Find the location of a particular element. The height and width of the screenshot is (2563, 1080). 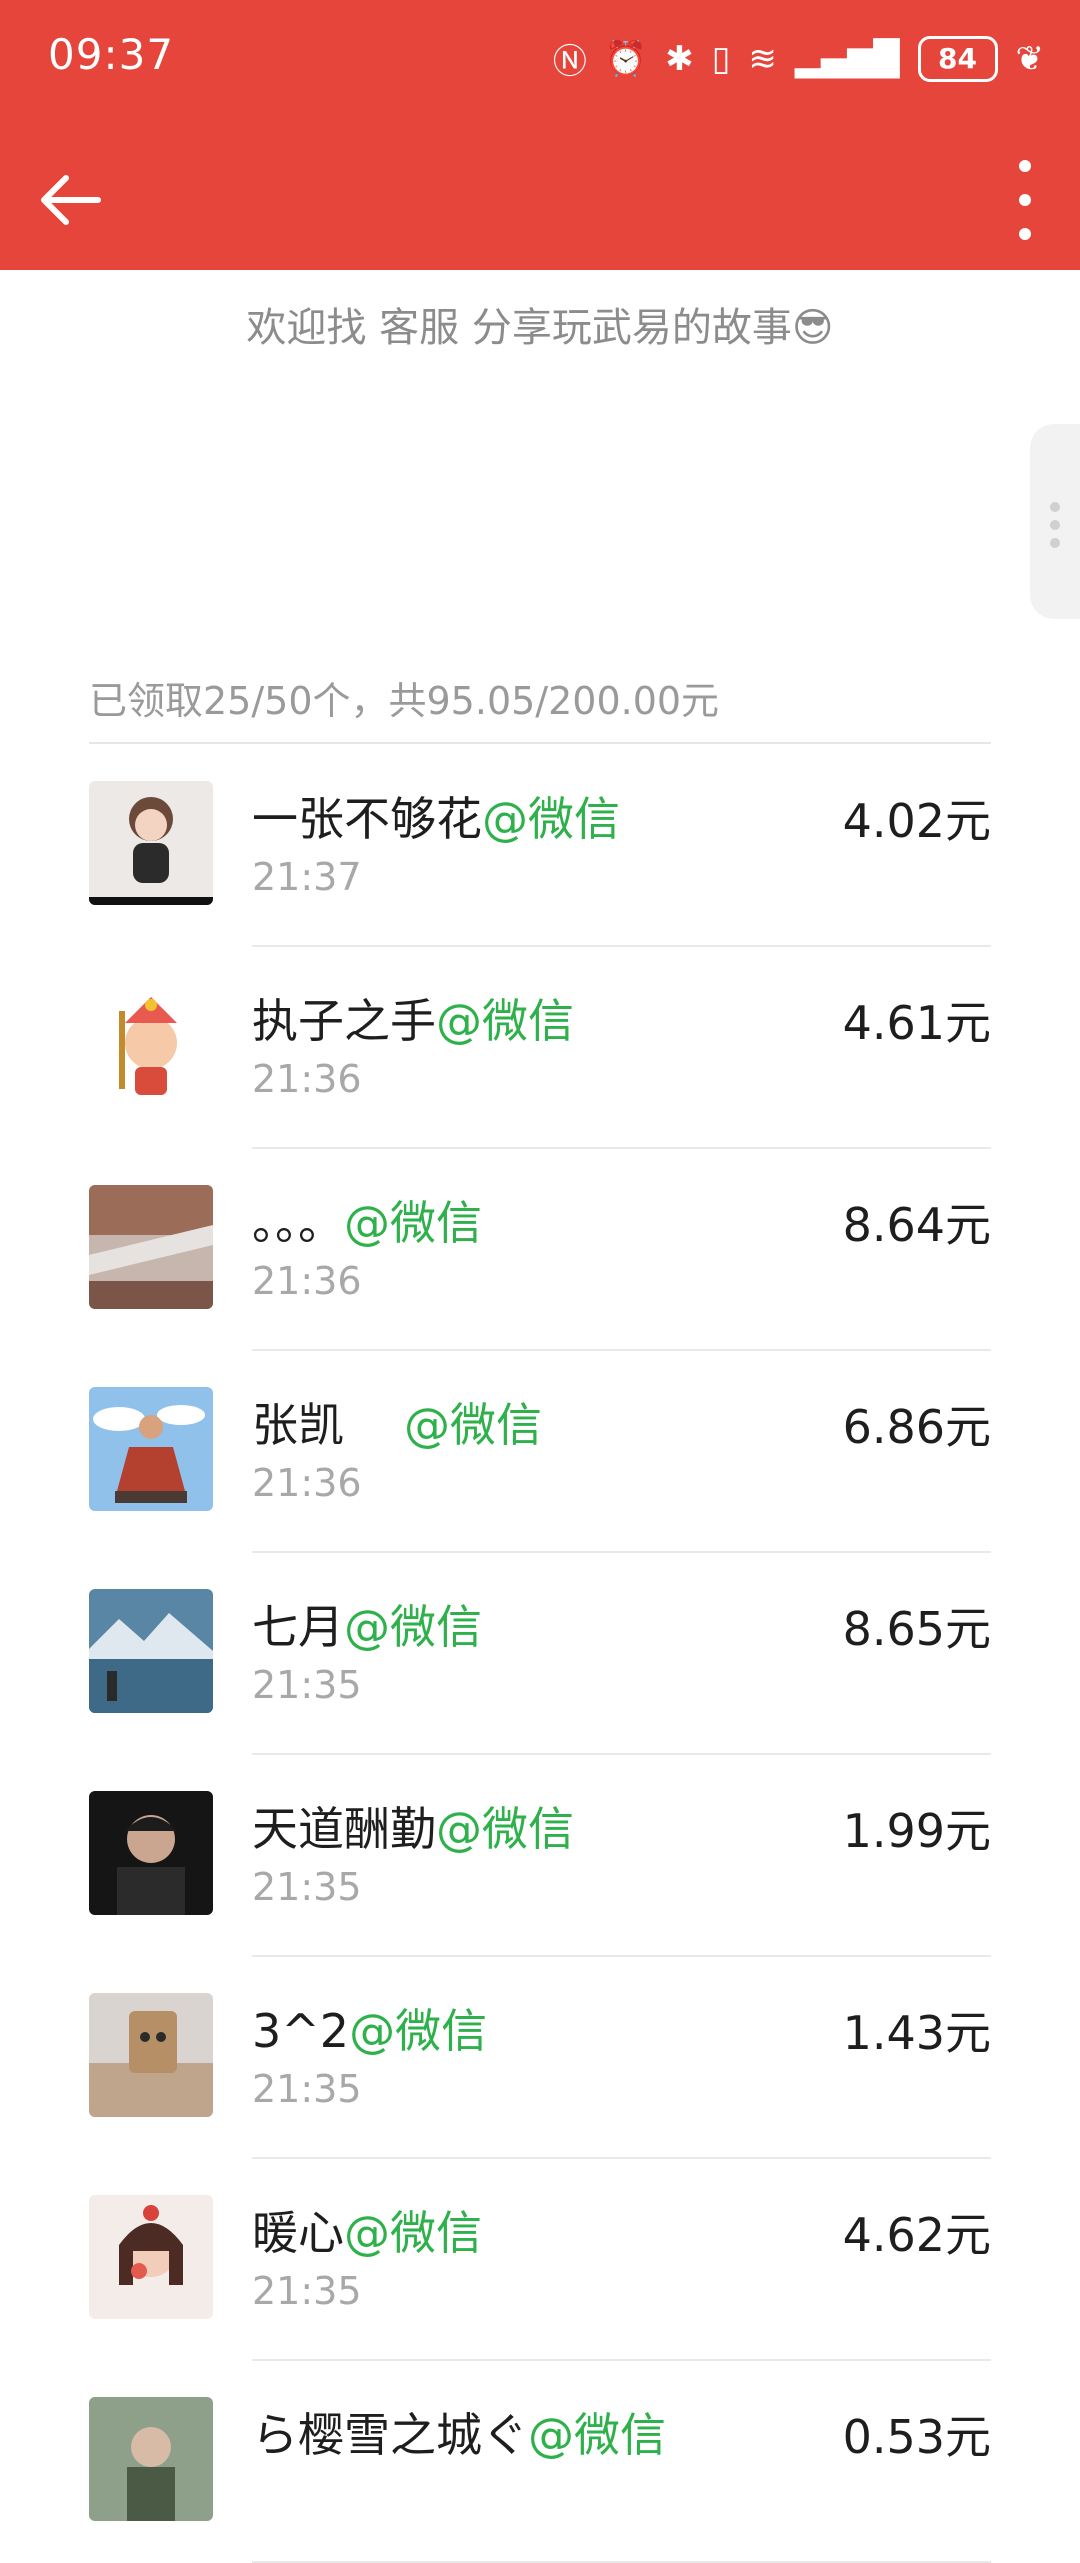

claim-time: 21:37 is located at coordinates (307, 877).